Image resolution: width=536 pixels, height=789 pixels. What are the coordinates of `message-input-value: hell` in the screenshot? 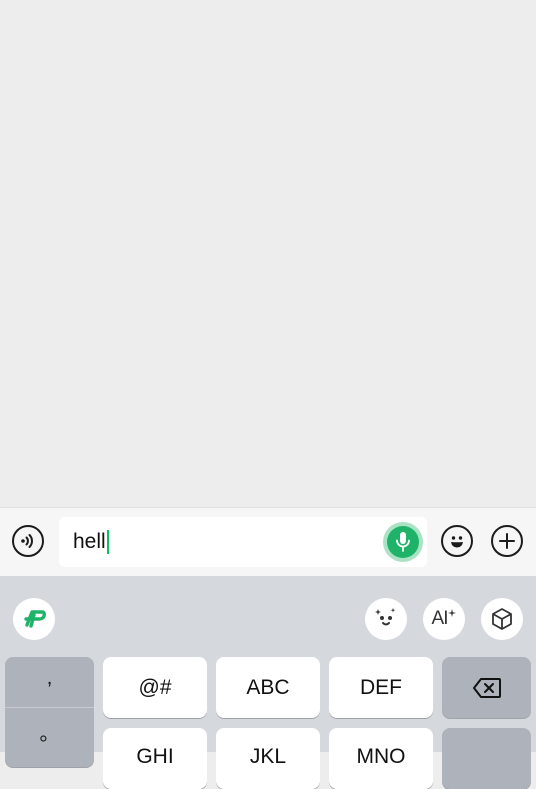 It's located at (89, 541).